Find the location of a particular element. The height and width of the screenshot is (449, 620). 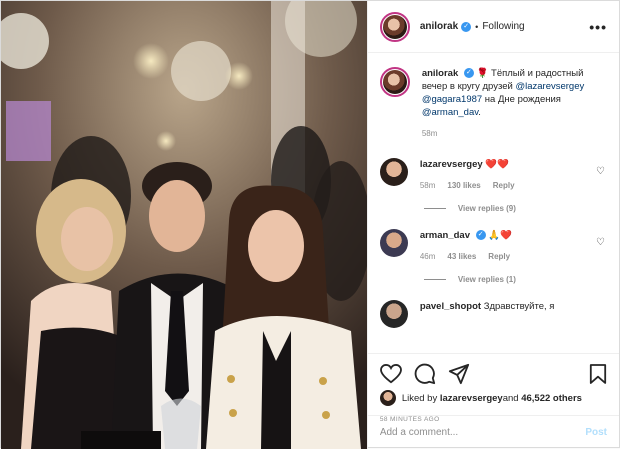

likes-count: 46,522 others is located at coordinates (551, 398).